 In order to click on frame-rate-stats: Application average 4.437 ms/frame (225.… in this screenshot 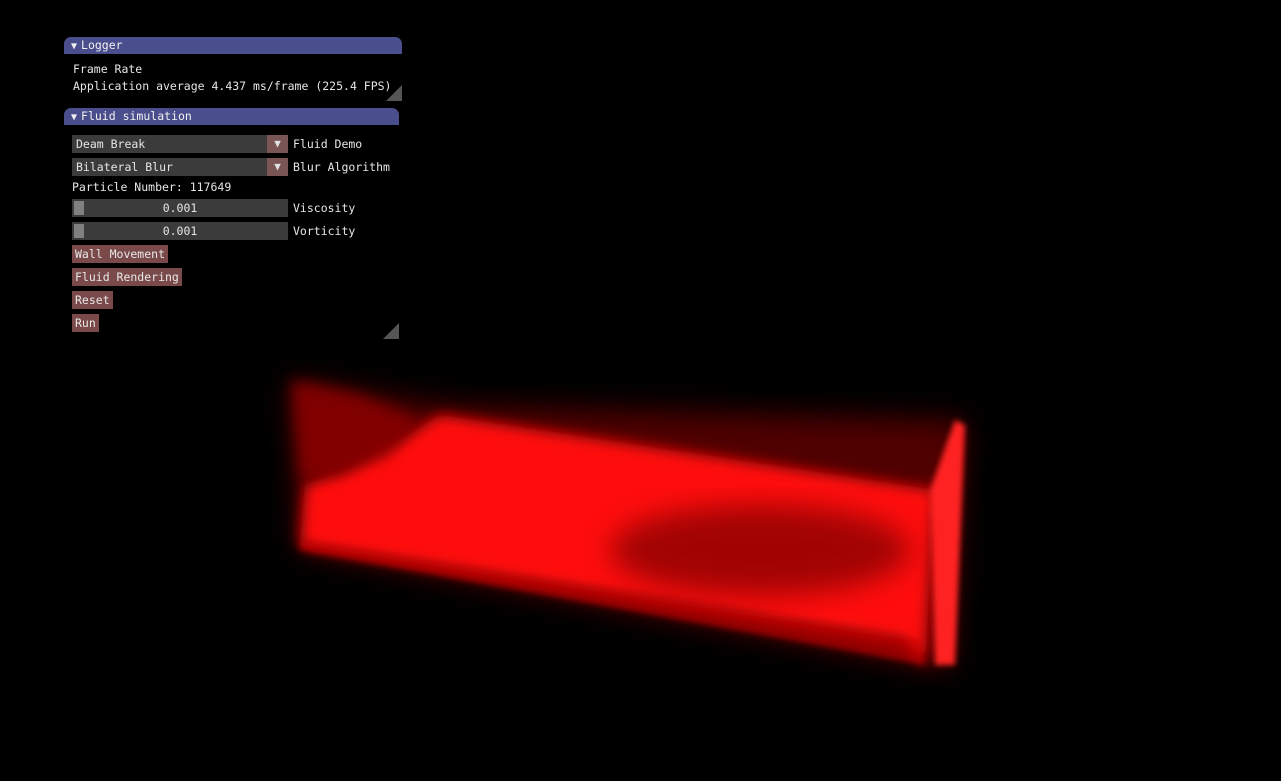, I will do `click(232, 86)`.